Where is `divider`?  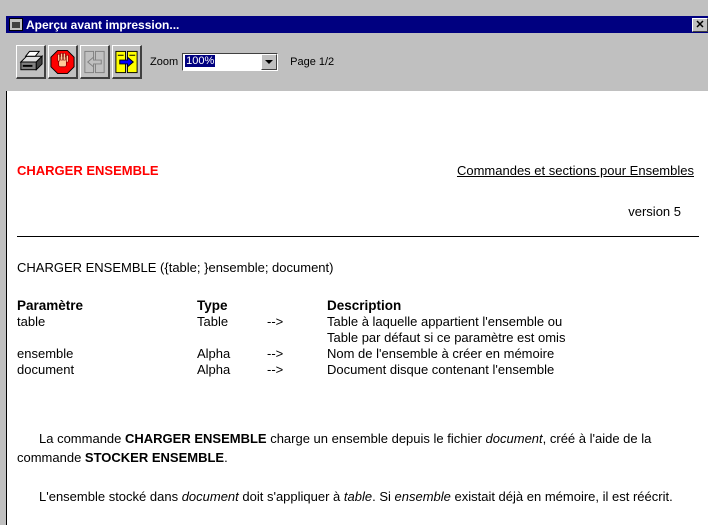 divider is located at coordinates (358, 236).